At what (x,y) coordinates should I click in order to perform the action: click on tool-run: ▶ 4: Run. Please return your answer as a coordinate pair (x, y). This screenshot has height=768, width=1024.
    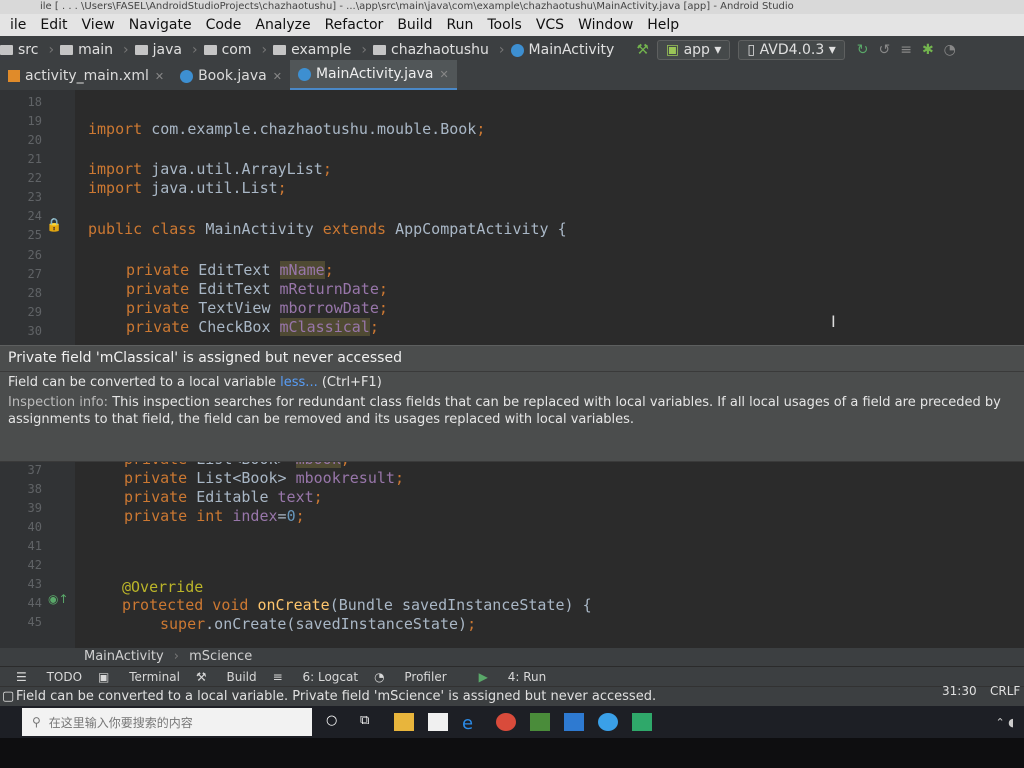
    Looking at the image, I should click on (505, 677).